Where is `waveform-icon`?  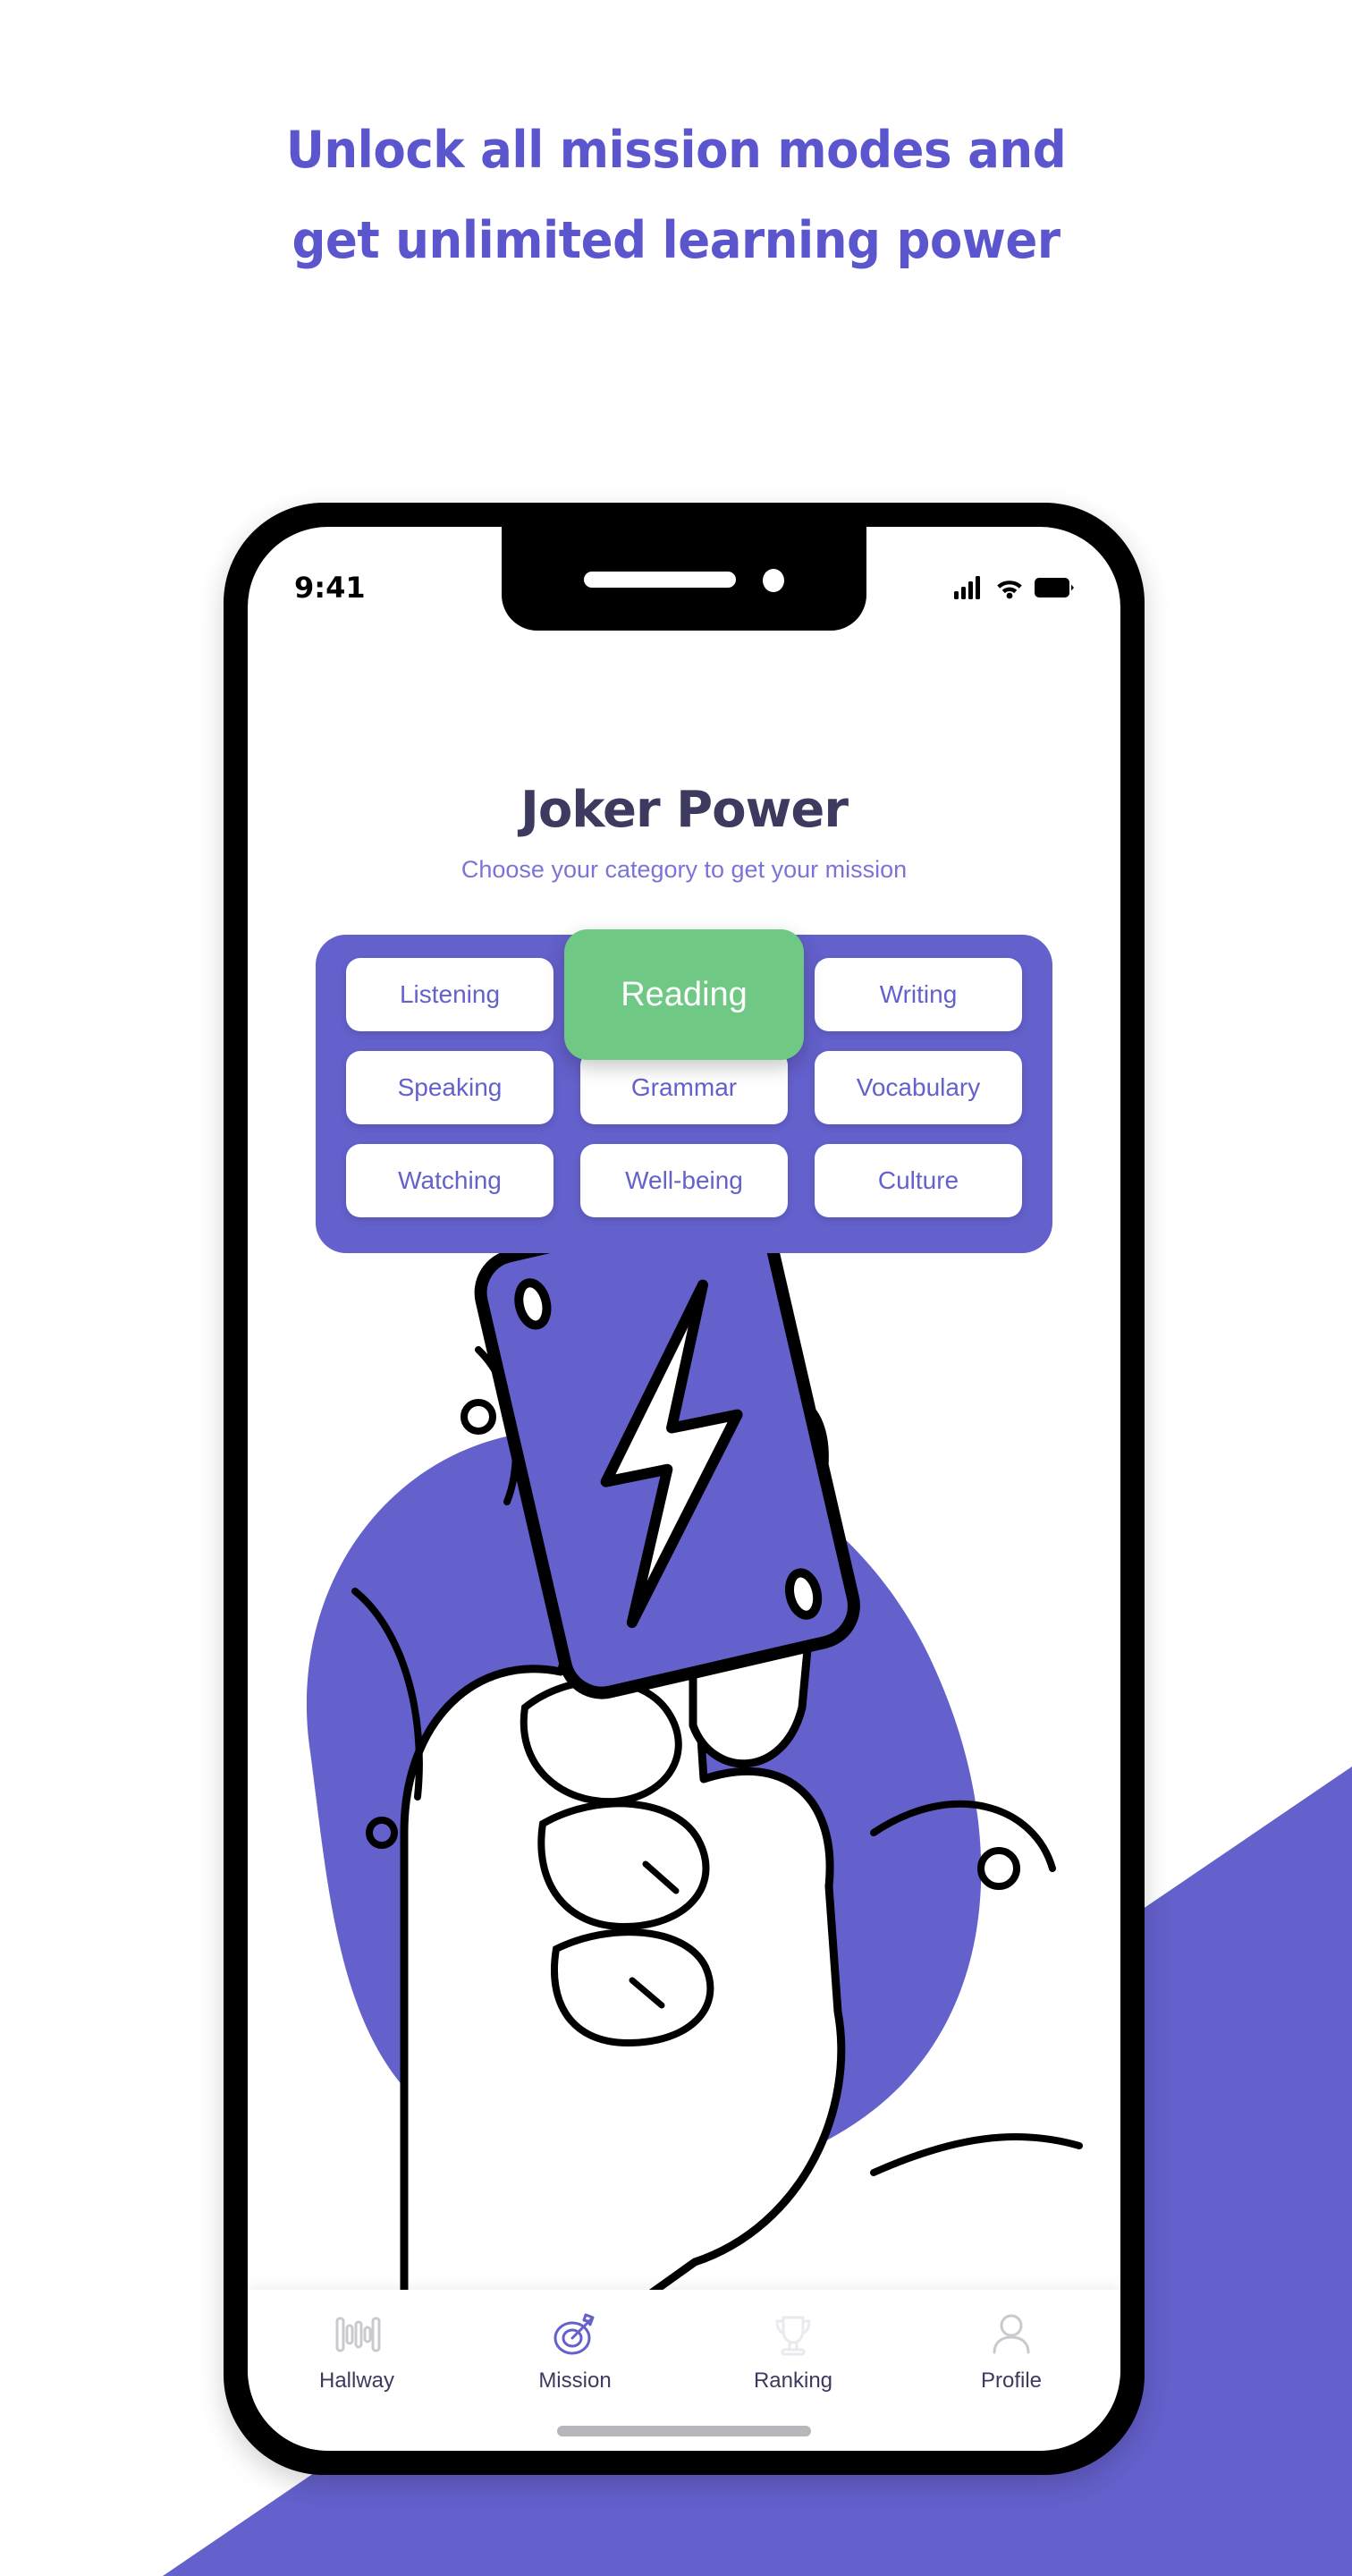 waveform-icon is located at coordinates (358, 2334).